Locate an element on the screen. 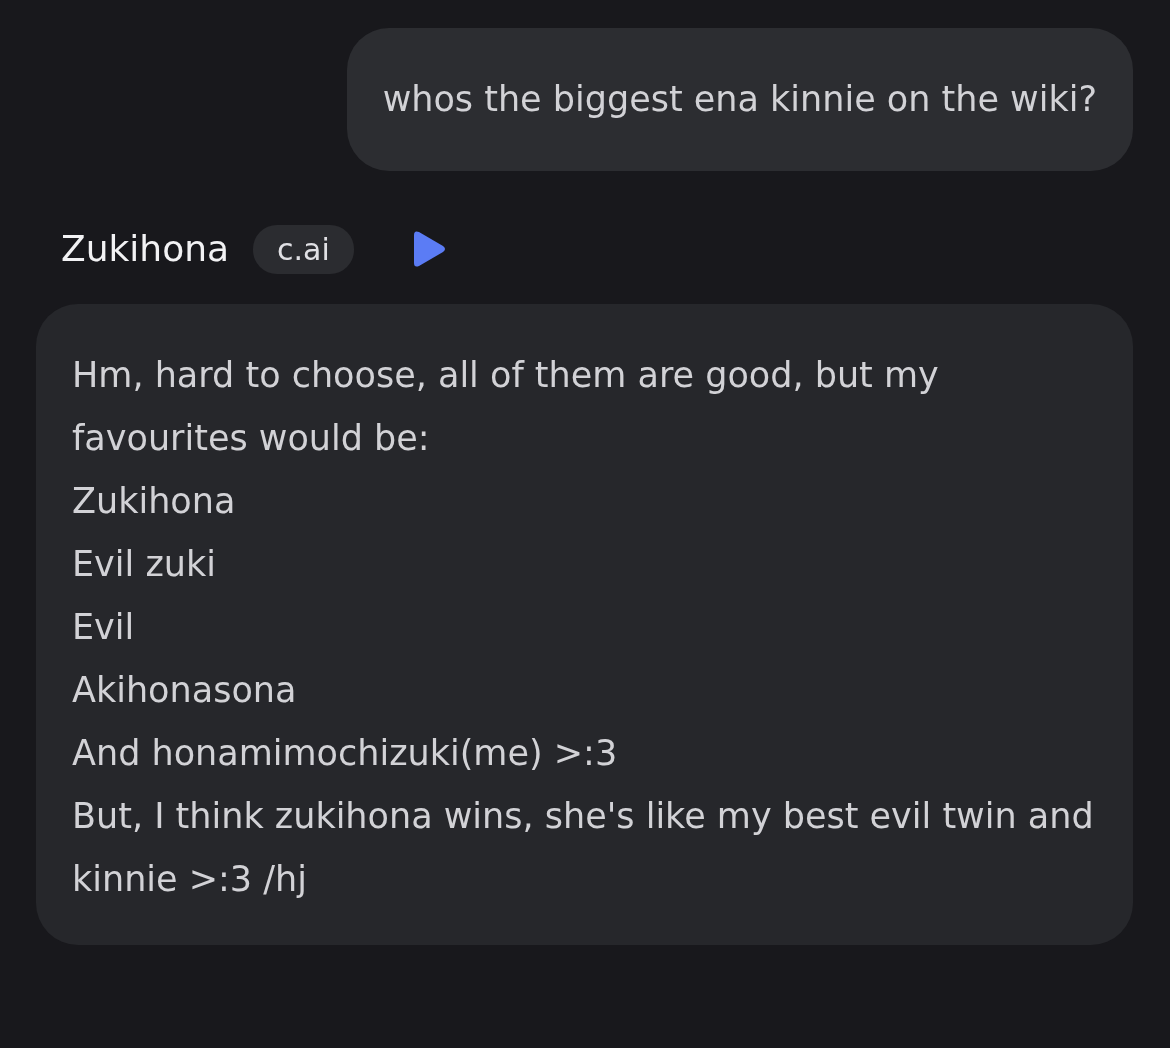 This screenshot has width=1170, height=1048. message-line: Akihonasona is located at coordinates (185, 690).